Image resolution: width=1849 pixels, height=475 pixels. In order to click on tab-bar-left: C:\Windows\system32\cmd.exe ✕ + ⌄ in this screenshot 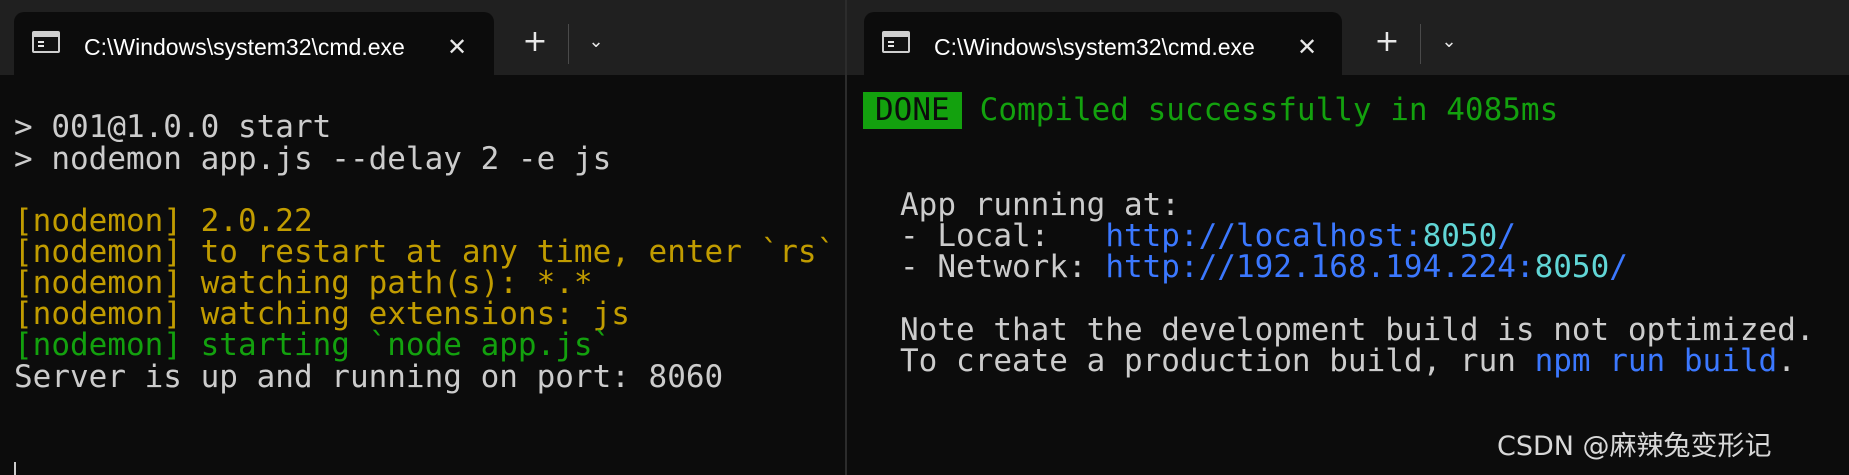, I will do `click(422, 37)`.